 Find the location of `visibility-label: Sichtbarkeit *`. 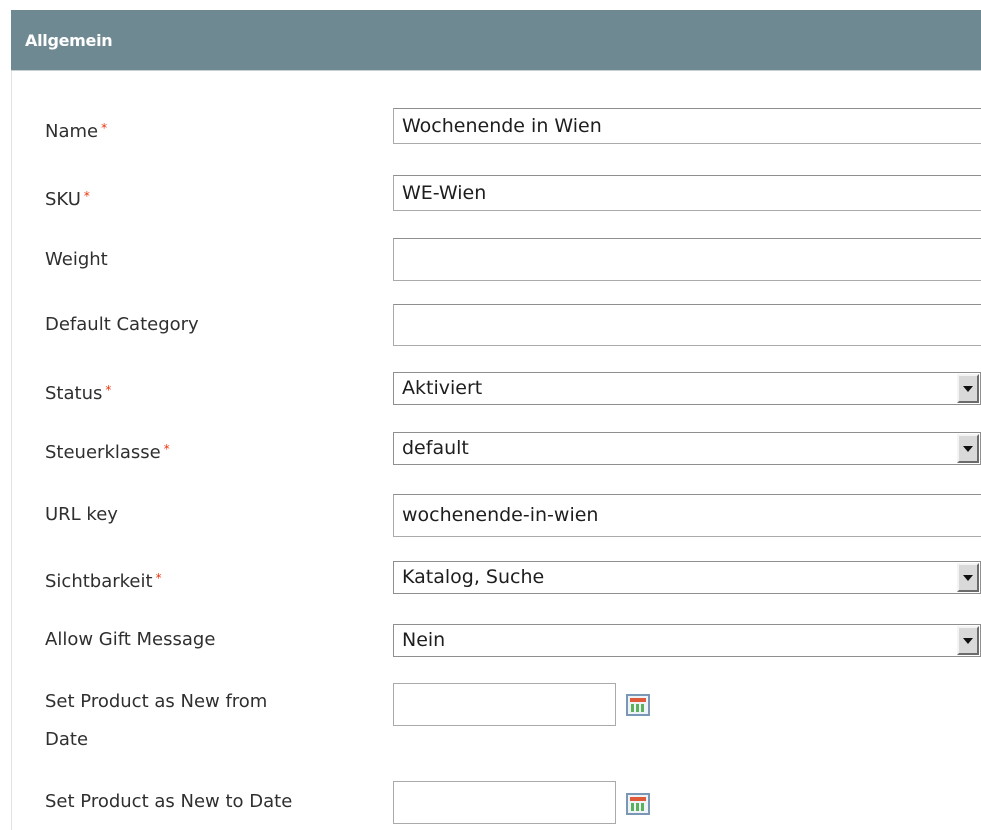

visibility-label: Sichtbarkeit * is located at coordinates (103, 580).